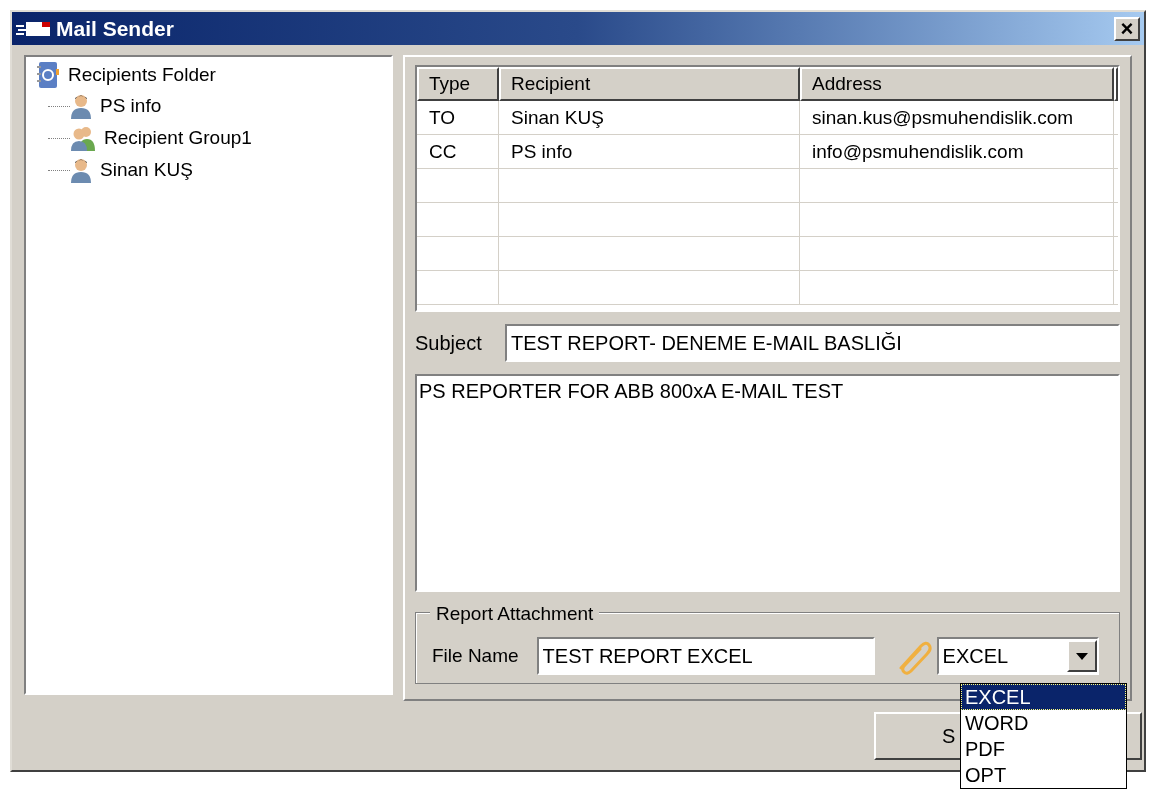 The height and width of the screenshot is (793, 1165). I want to click on column-header: Type, so click(458, 84).